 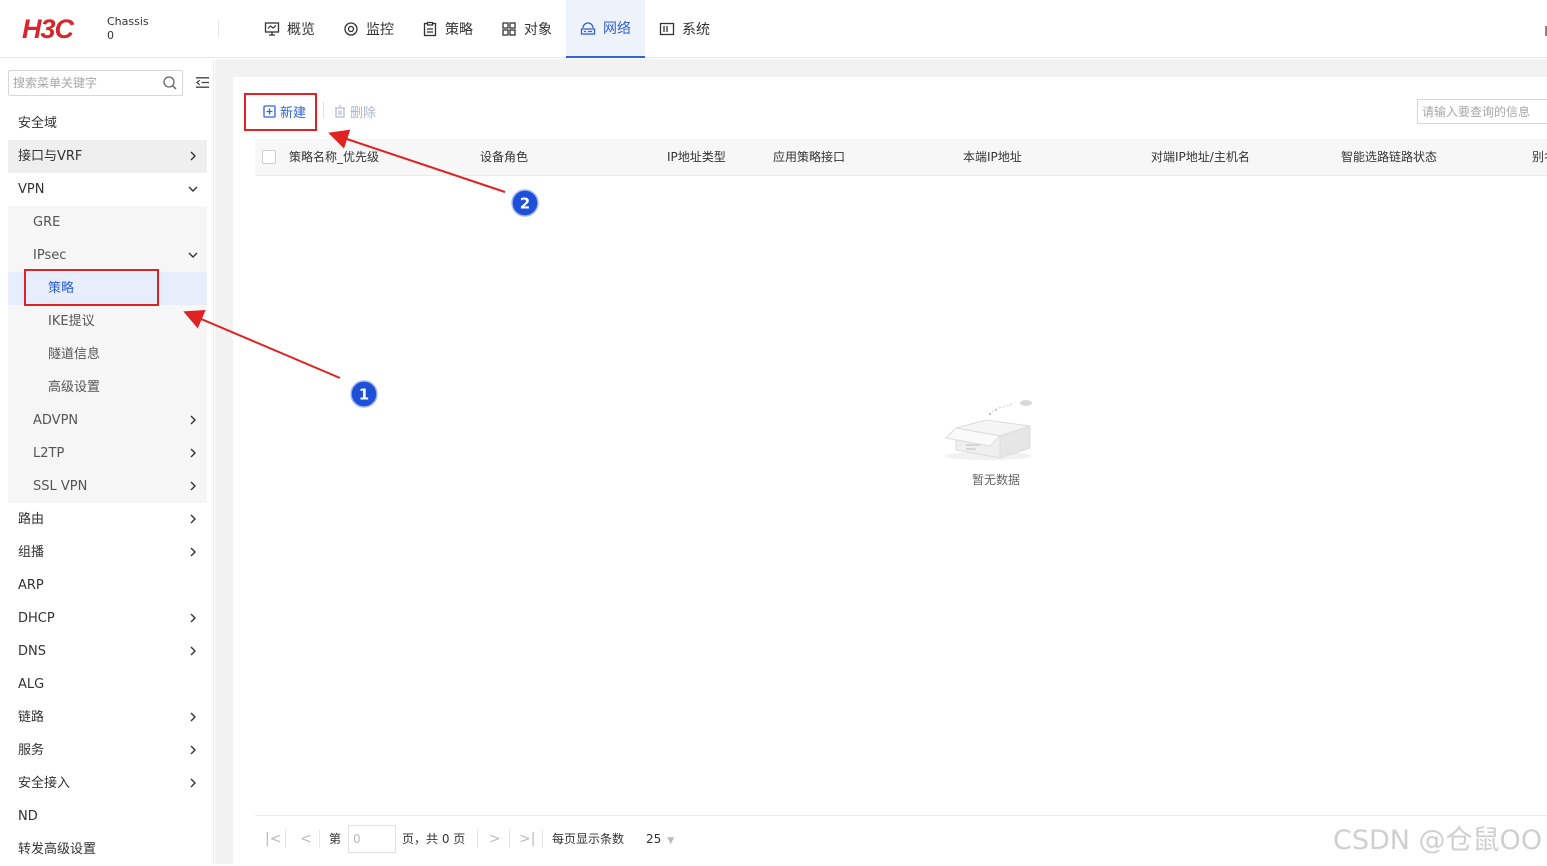 What do you see at coordinates (107, 750) in the screenshot?
I see `menu-item-service: 服务` at bounding box center [107, 750].